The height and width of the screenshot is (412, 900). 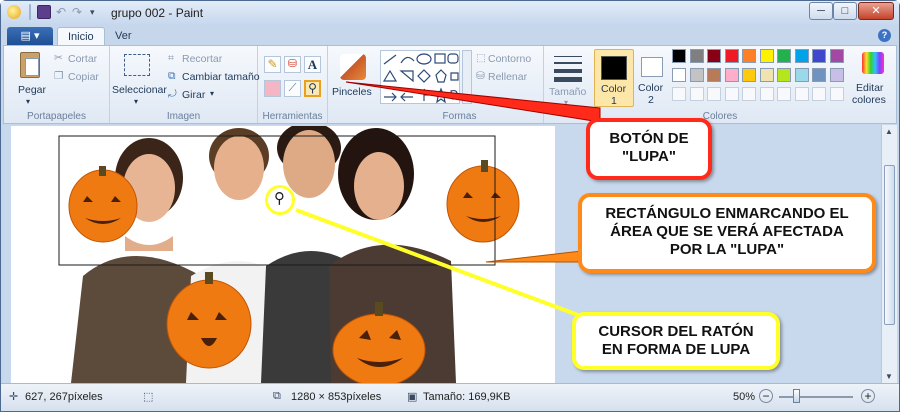 I want to click on outline-button: ⬚ Contorno, so click(x=509, y=60).